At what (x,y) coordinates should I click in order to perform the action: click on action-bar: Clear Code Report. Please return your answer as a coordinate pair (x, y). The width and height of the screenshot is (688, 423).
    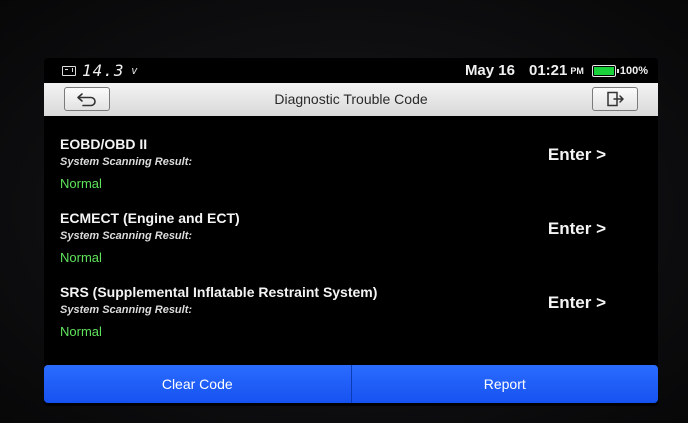
    Looking at the image, I should click on (351, 384).